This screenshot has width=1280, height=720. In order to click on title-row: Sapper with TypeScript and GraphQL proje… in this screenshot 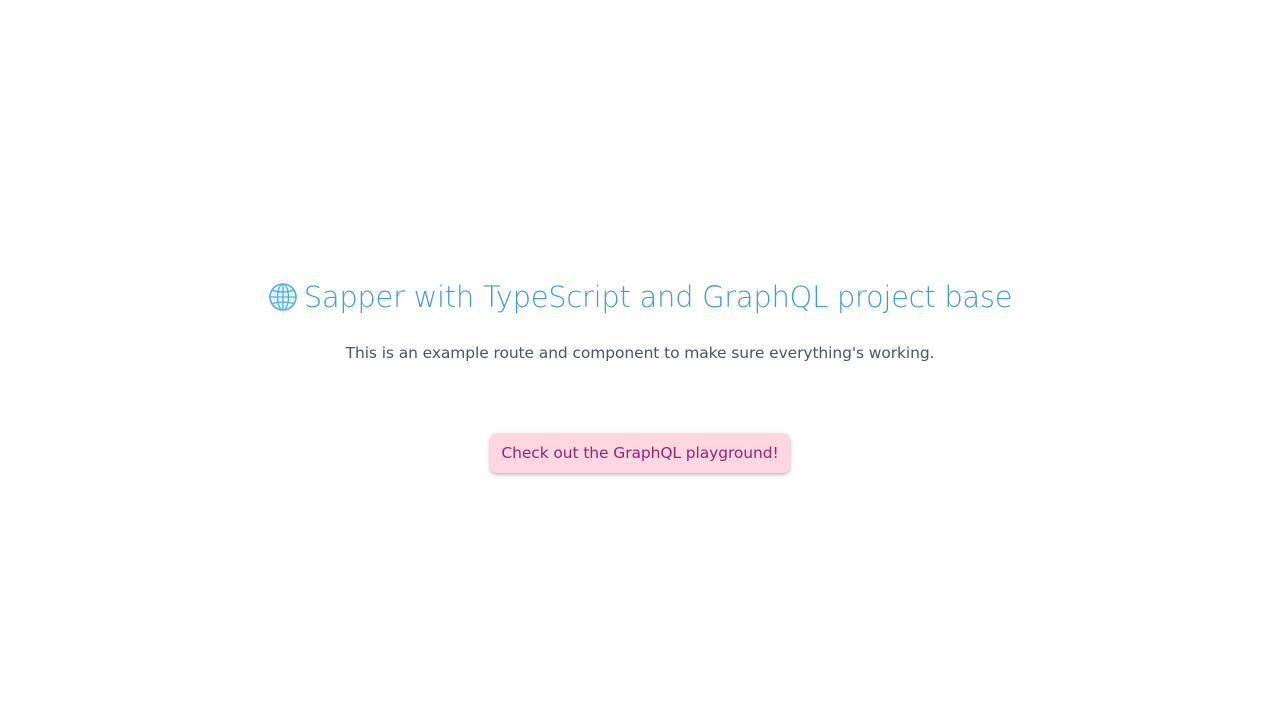, I will do `click(640, 297)`.